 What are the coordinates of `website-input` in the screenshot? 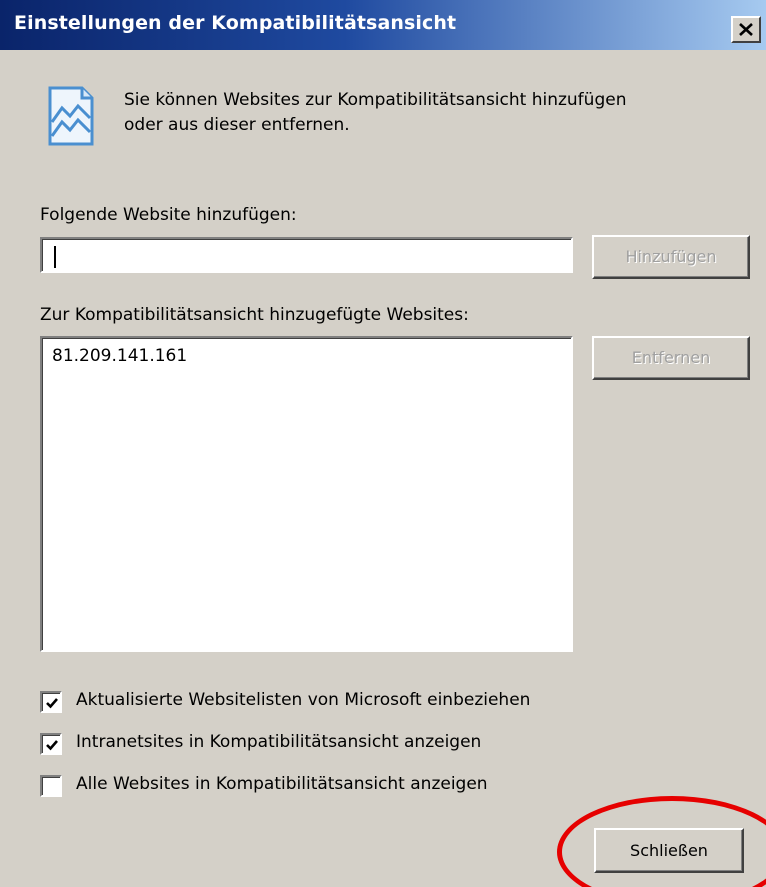 It's located at (306, 255).